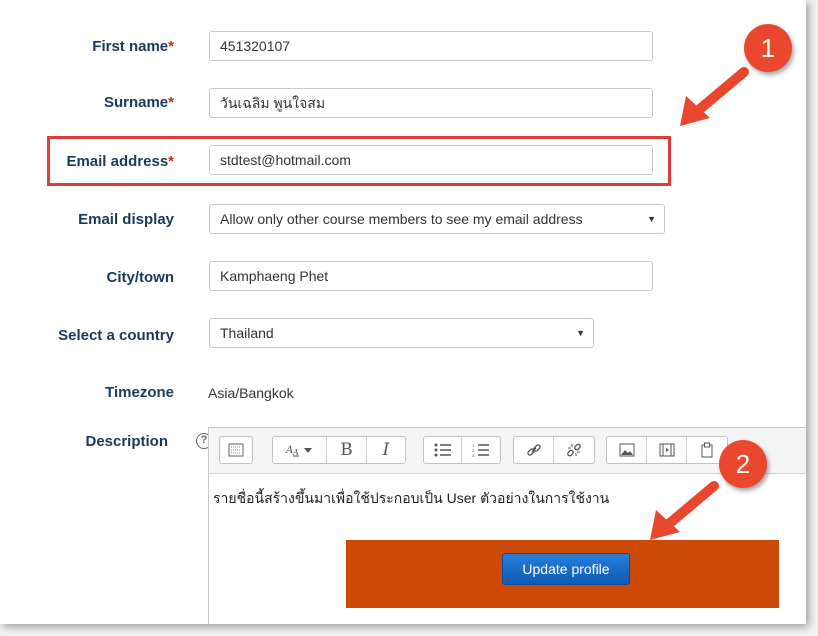 Image resolution: width=818 pixels, height=636 pixels. What do you see at coordinates (140, 277) in the screenshot?
I see `city-town-label: City/town` at bounding box center [140, 277].